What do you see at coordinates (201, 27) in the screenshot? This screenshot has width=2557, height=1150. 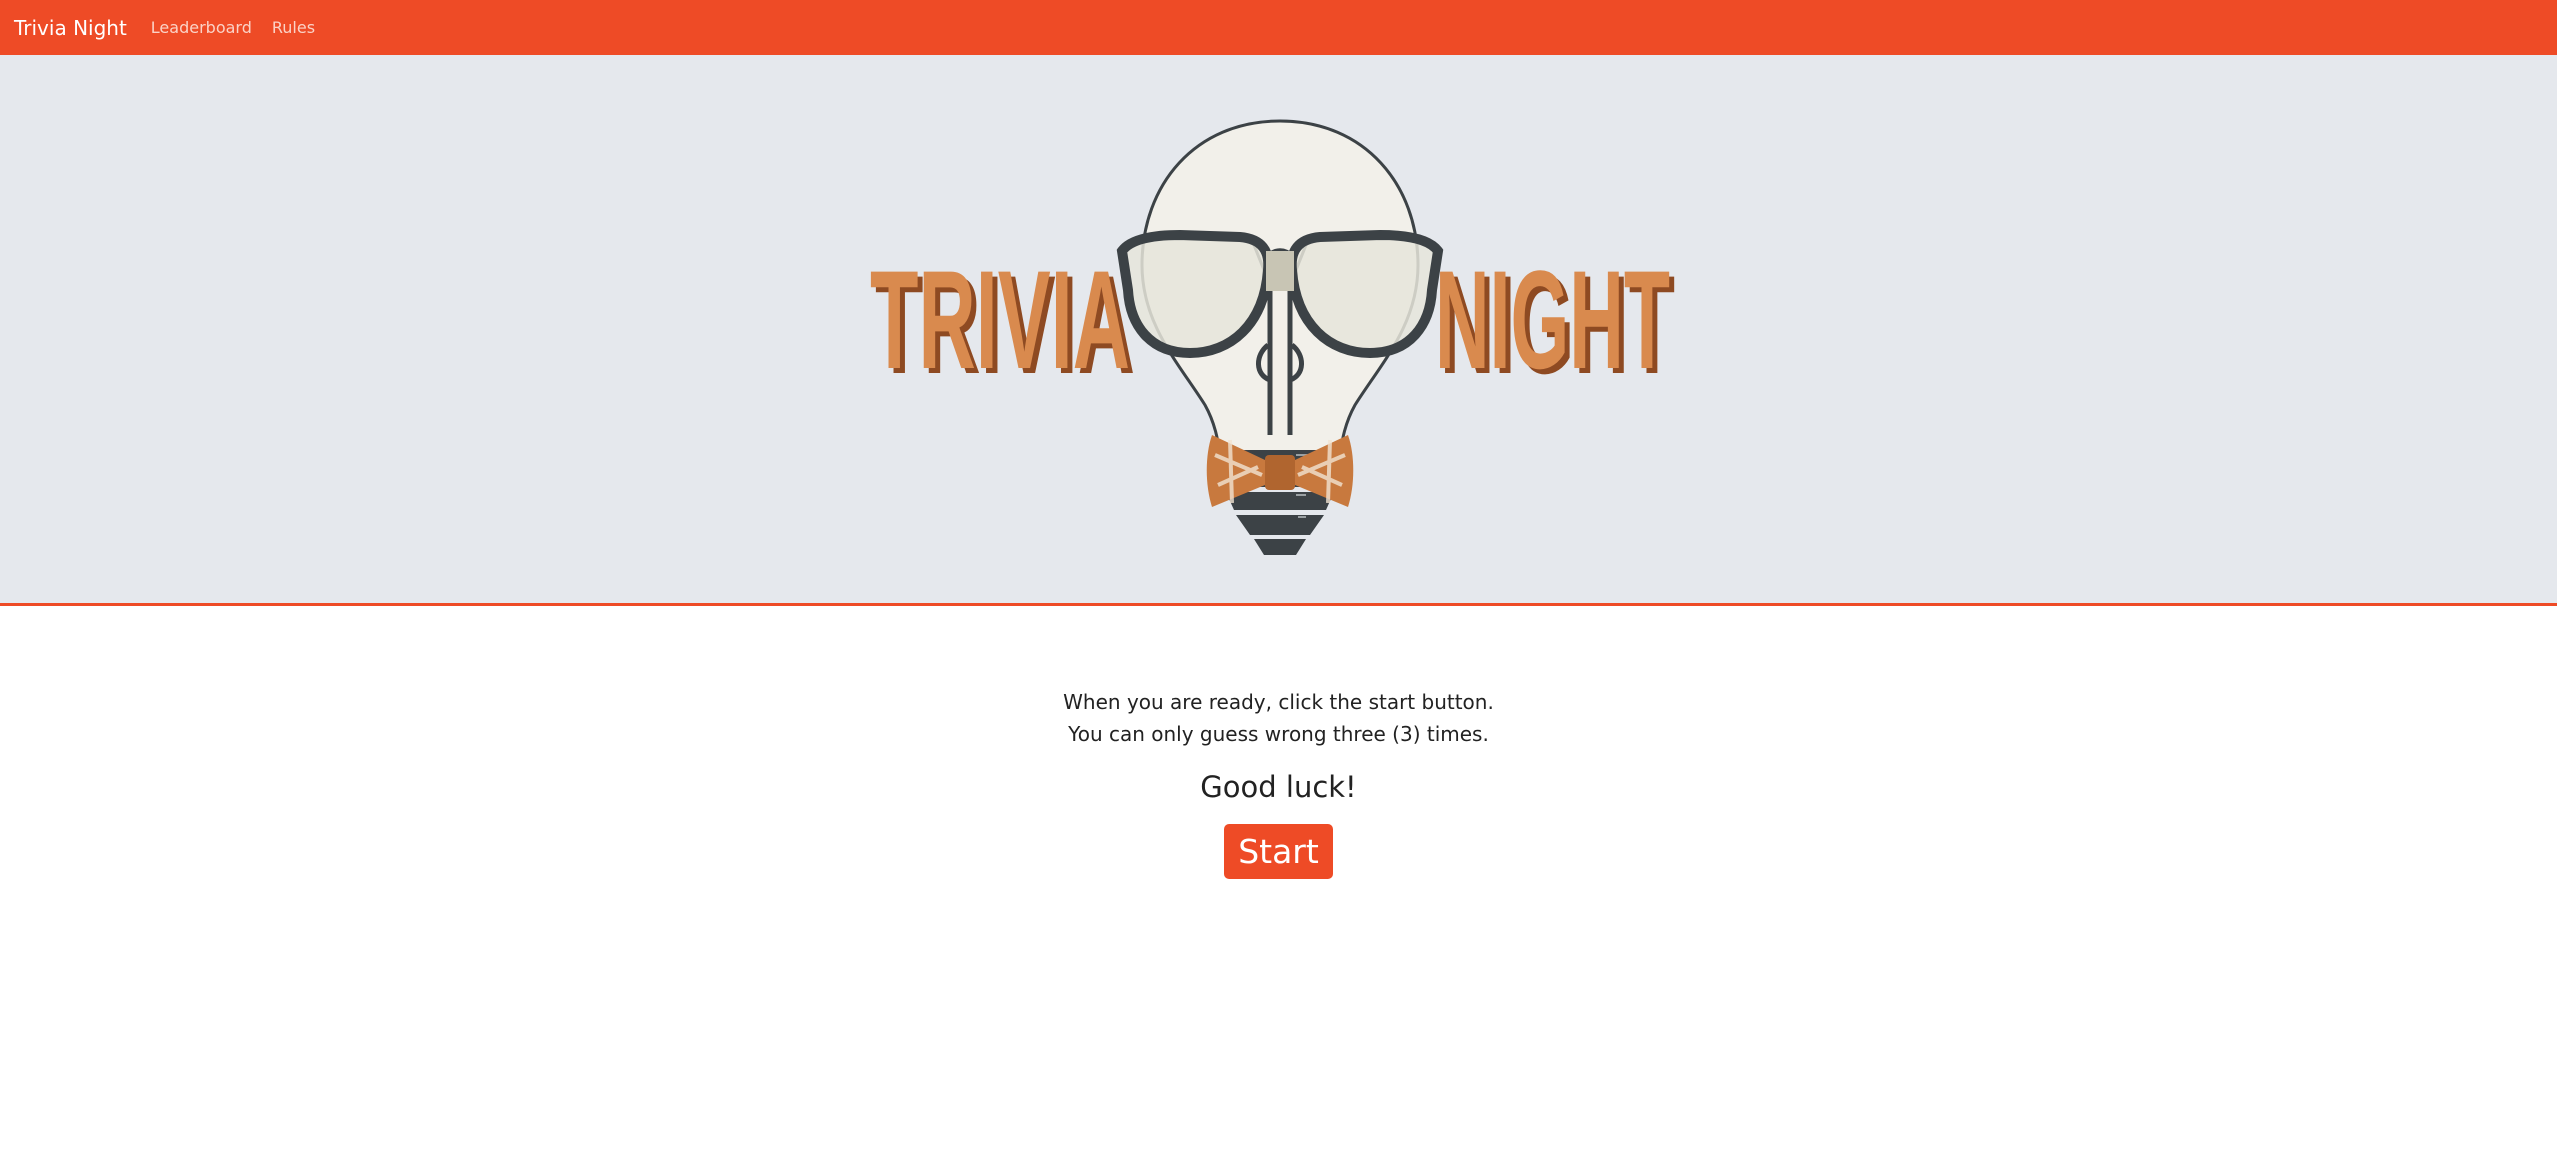 I see `nav-link-leaderboard: Leaderboard` at bounding box center [201, 27].